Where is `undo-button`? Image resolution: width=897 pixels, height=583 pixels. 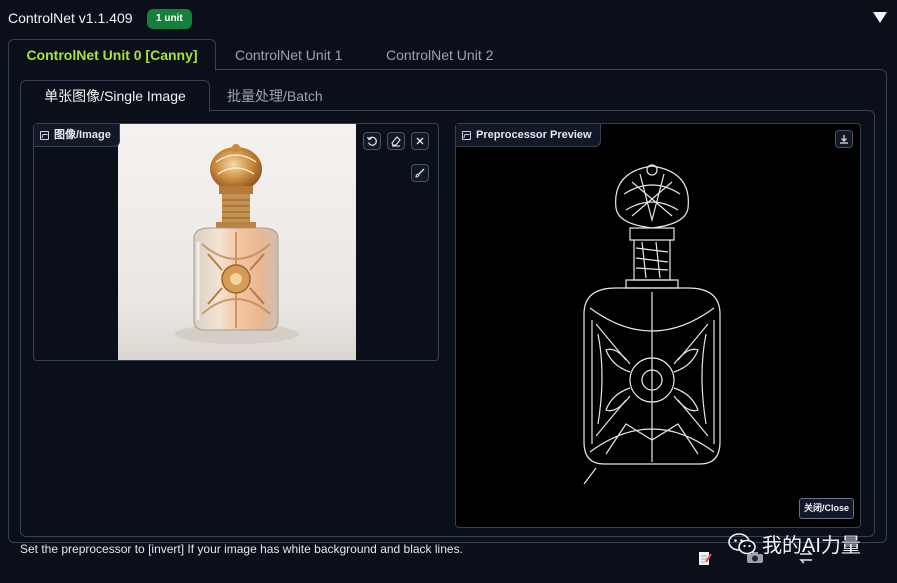
undo-button is located at coordinates (372, 141).